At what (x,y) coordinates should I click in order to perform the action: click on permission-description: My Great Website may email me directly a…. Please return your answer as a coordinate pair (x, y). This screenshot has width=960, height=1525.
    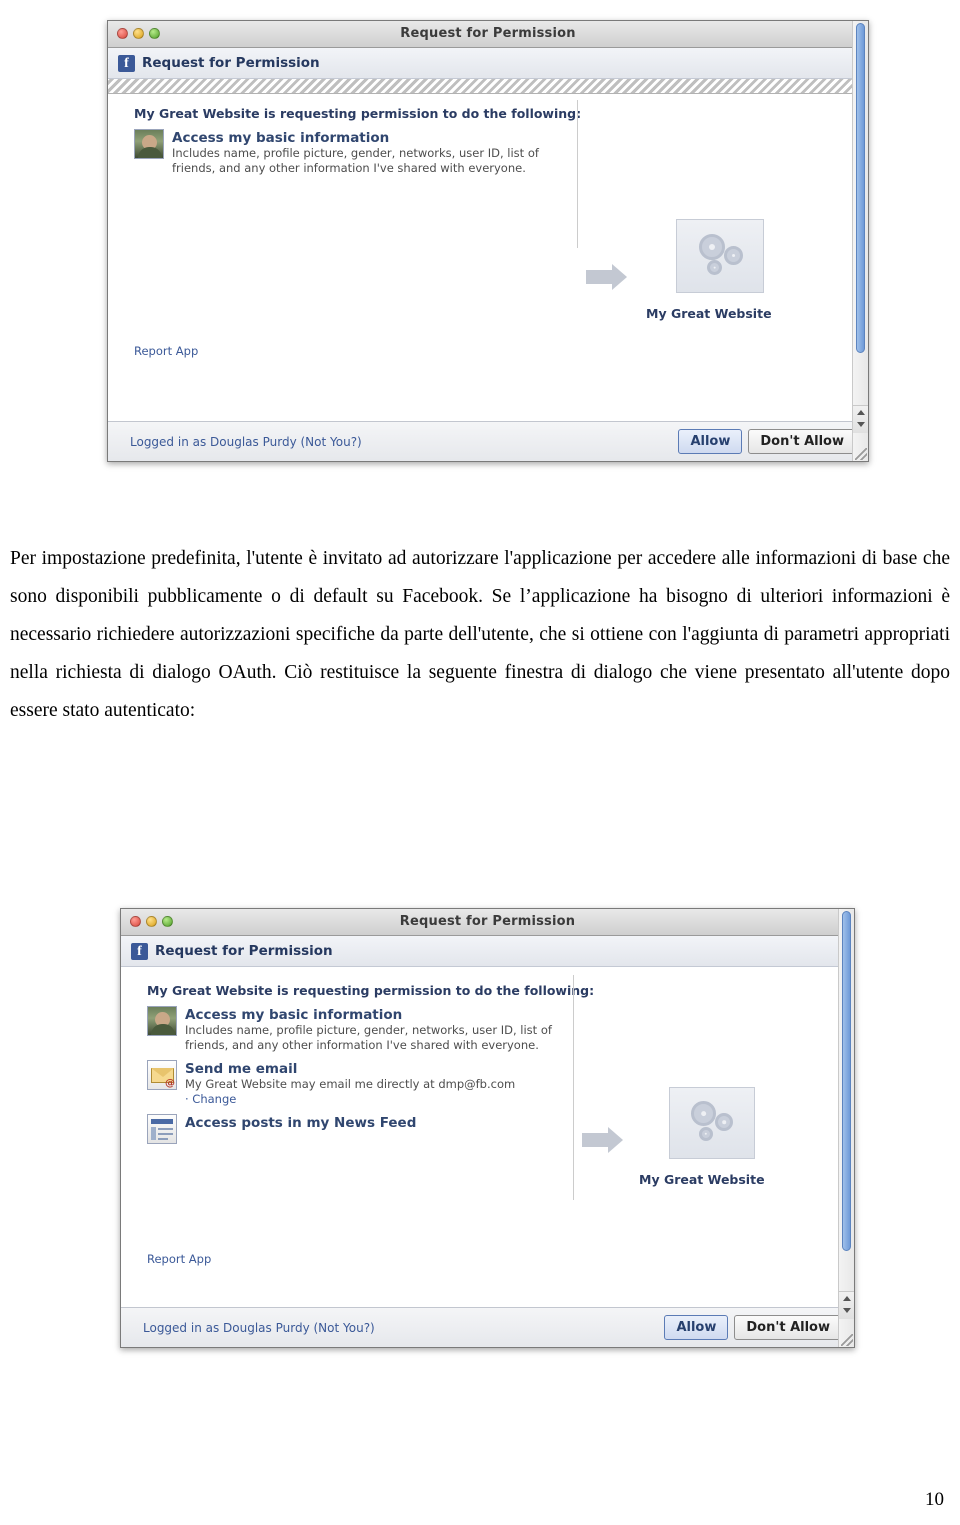
    Looking at the image, I should click on (350, 1084).